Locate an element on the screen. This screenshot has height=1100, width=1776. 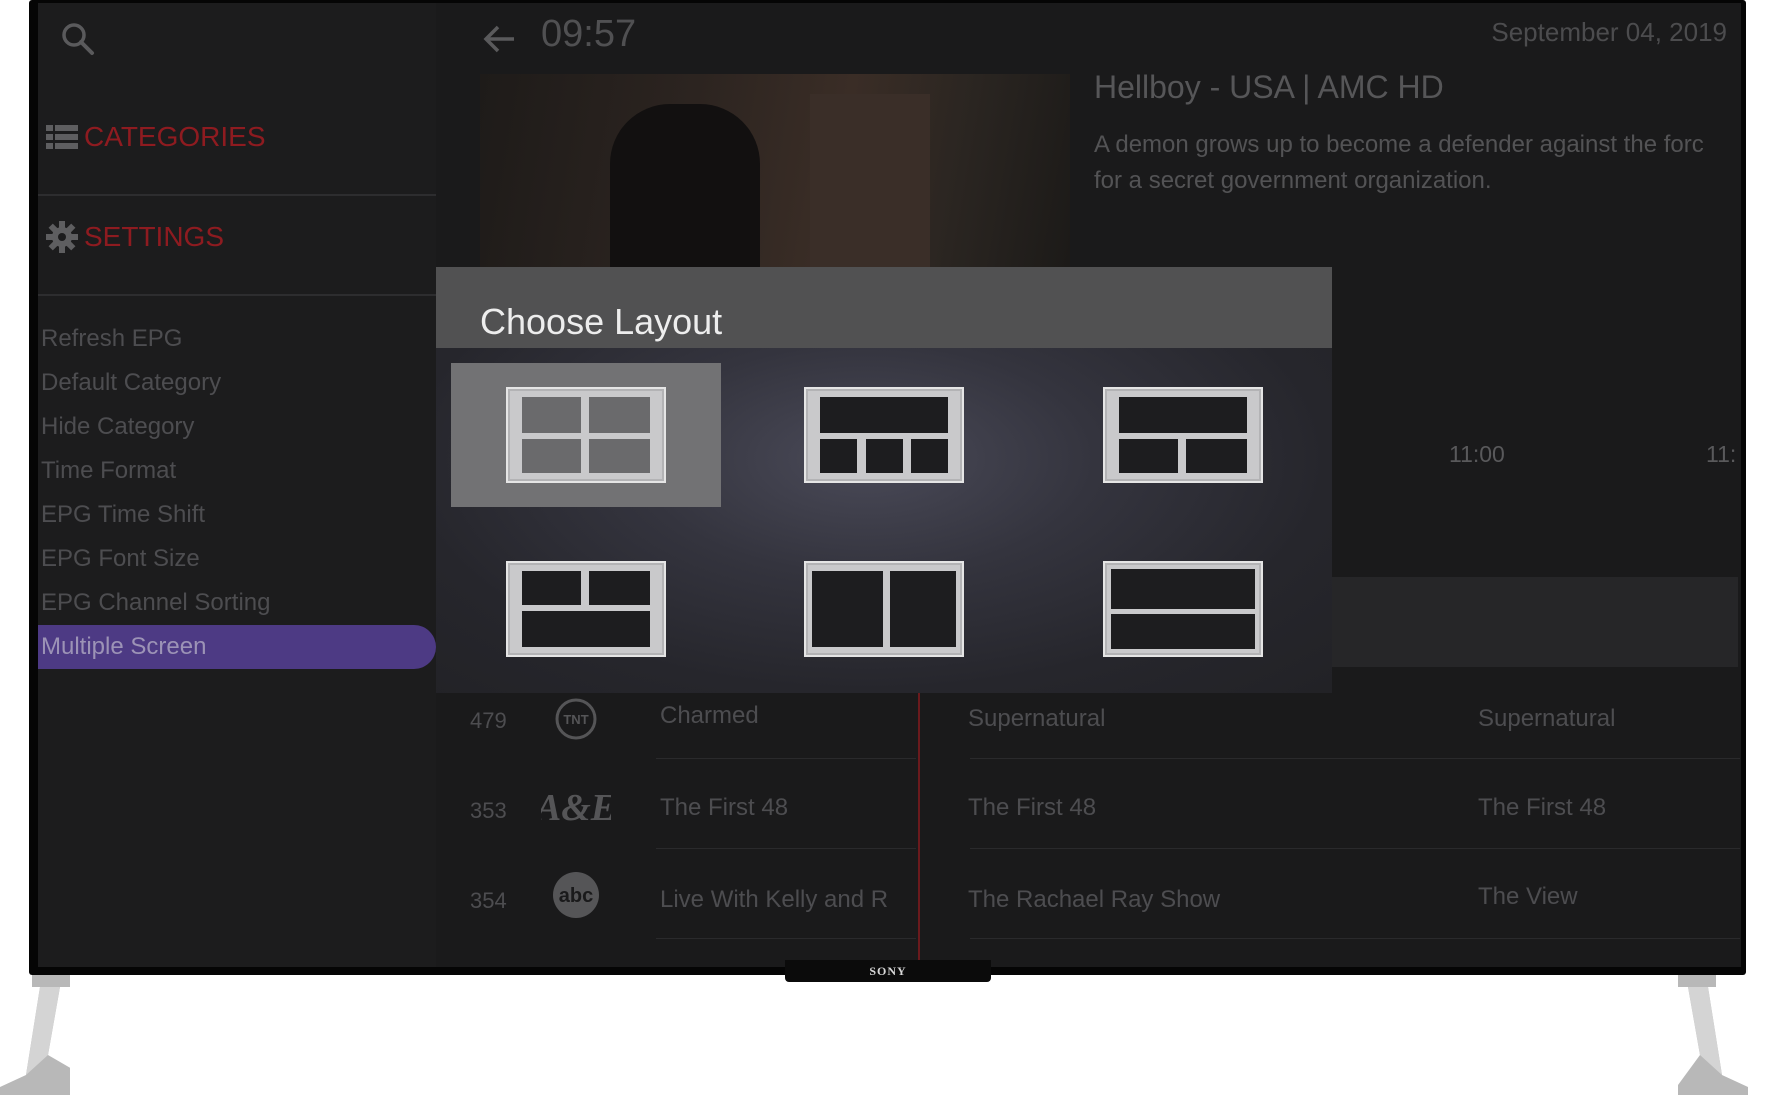
menu-item-epg-channel-sorting: EPG Channel Sorting is located at coordinates (237, 603).